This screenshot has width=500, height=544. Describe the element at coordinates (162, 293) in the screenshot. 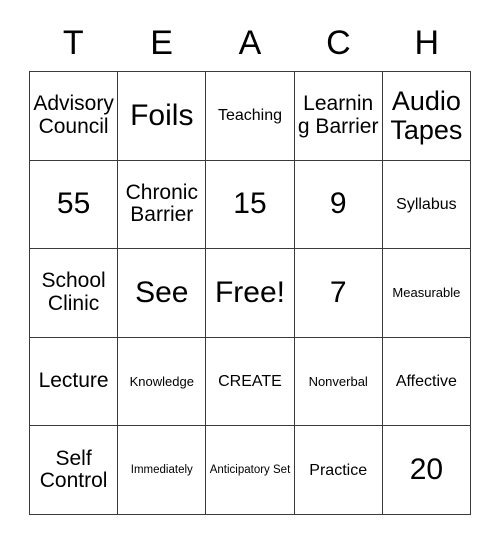

I see `bingo-cell-r3c2: See` at that location.